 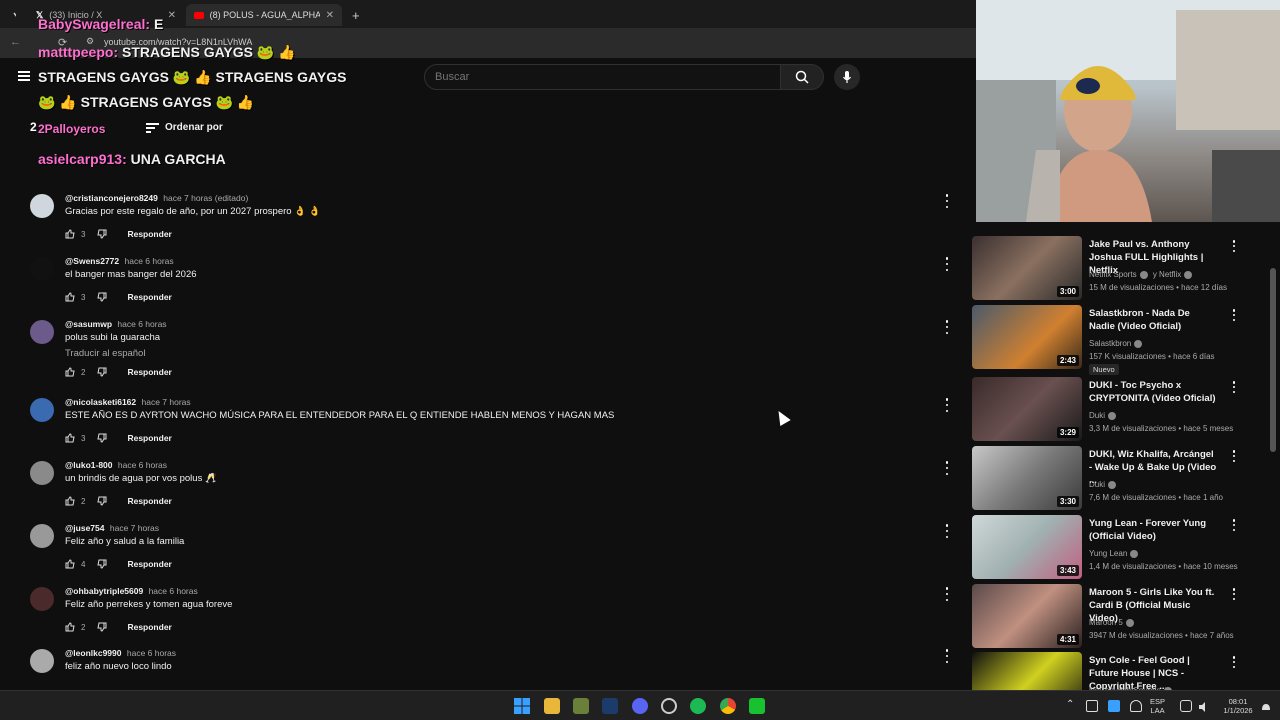 I want to click on volume-icon, so click(x=1204, y=706).